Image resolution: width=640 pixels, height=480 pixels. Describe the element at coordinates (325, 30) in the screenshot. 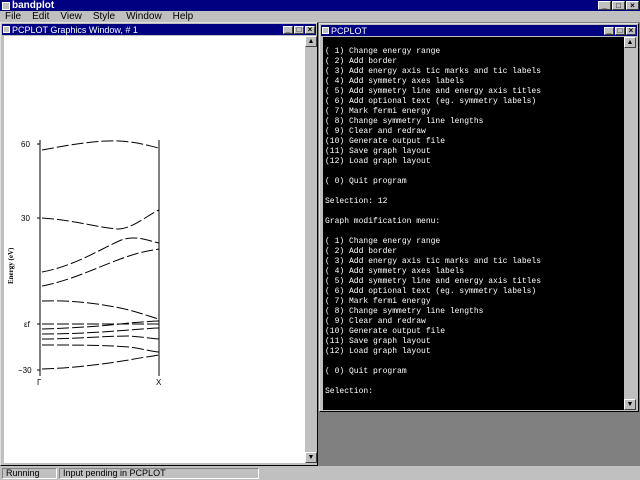

I see `pcplot-window-icon` at that location.